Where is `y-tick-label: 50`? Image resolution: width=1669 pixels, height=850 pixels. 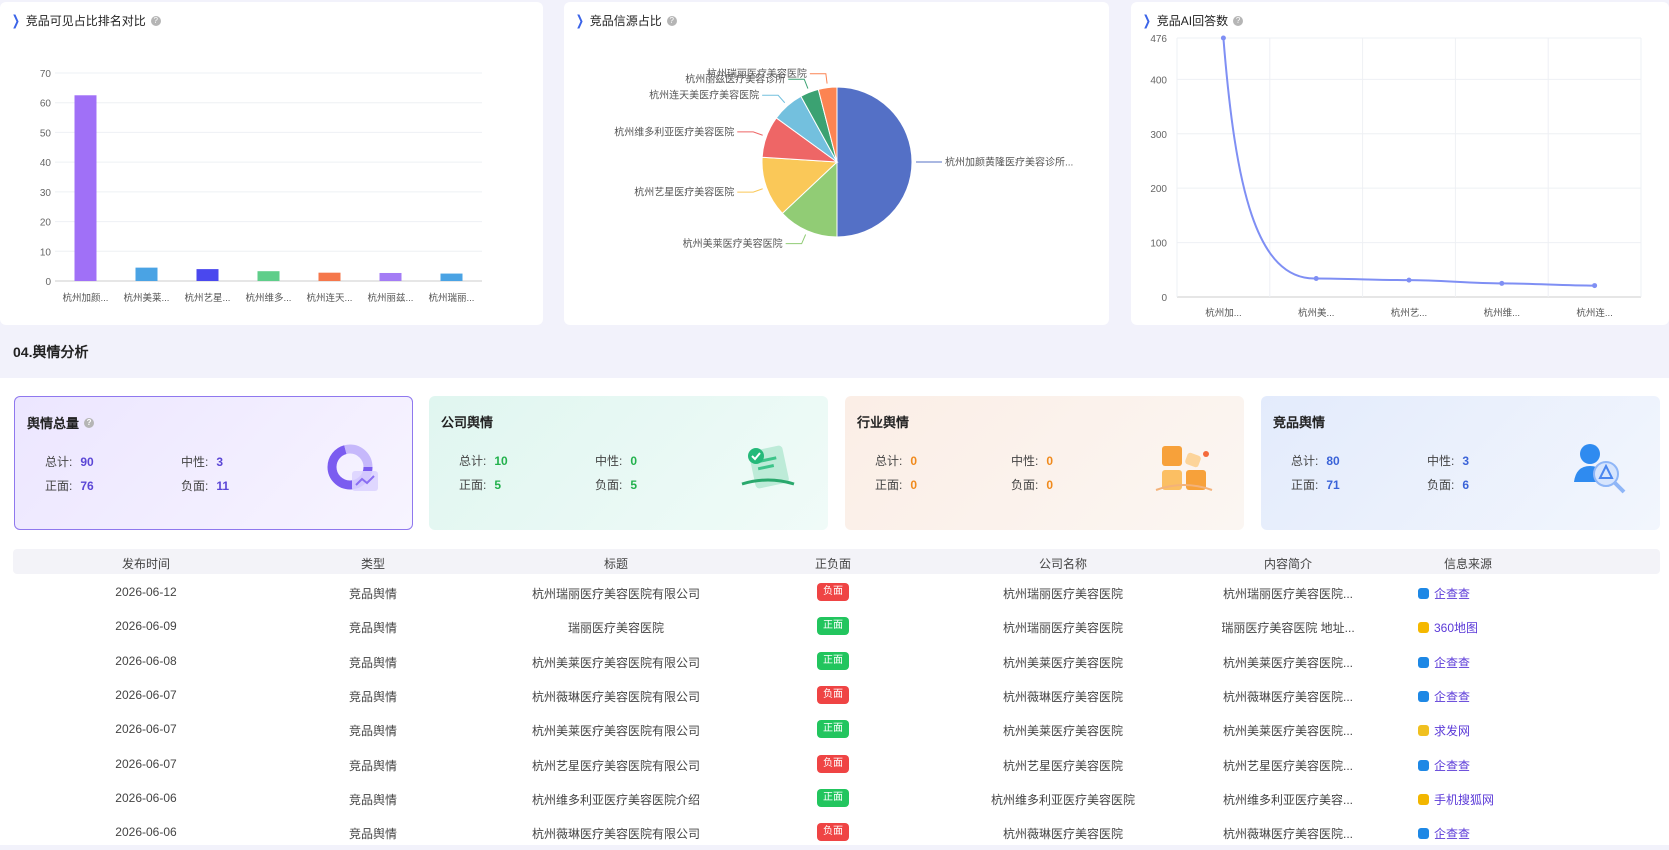
y-tick-label: 50 is located at coordinates (46, 133).